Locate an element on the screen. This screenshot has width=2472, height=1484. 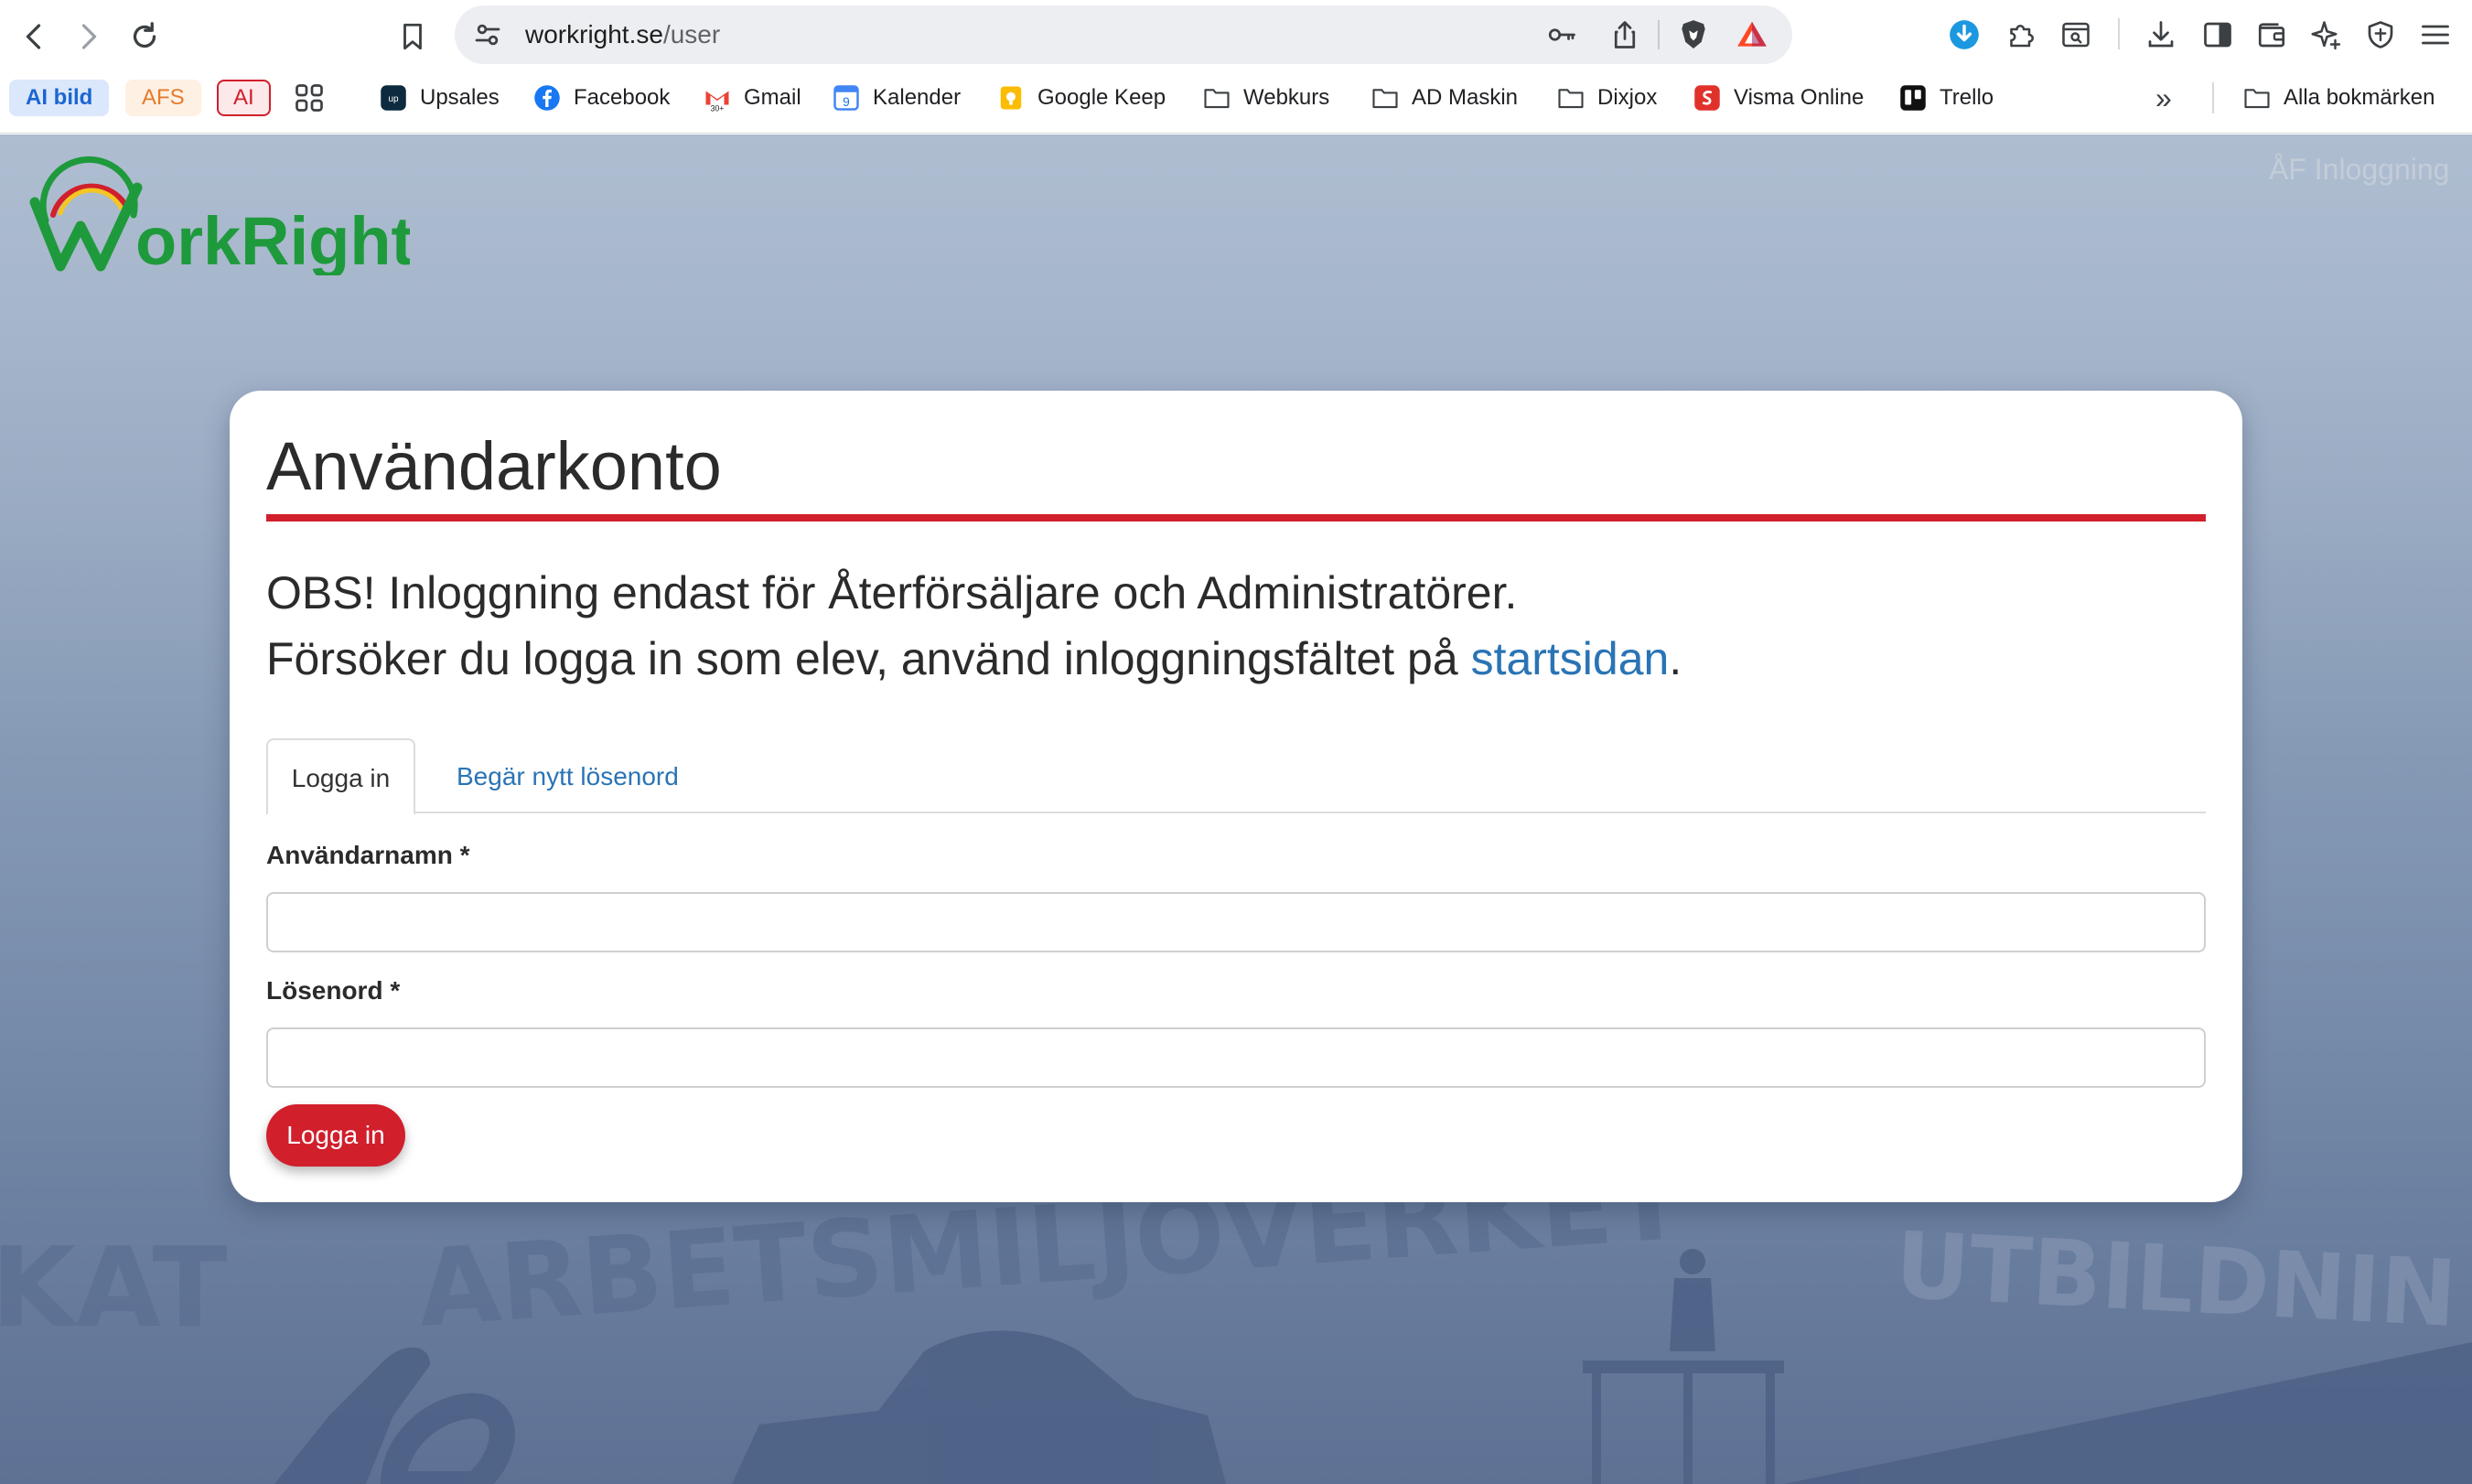
bookmark-gmail: 30+ Gmail is located at coordinates (752, 98).